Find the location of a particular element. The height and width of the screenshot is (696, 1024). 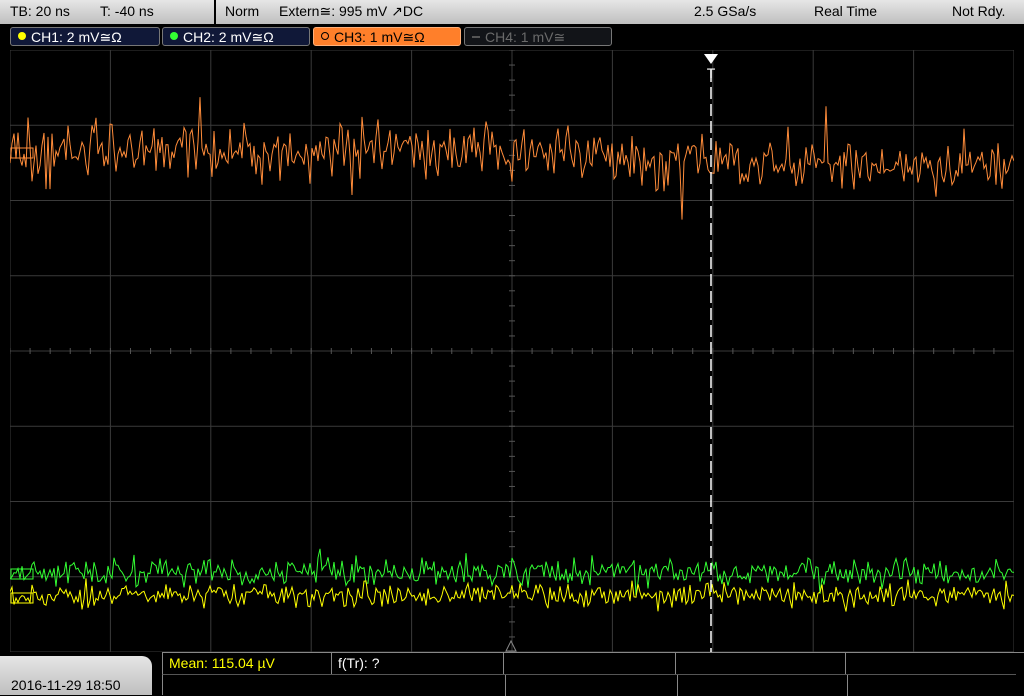

channel-3-button: CH3: 1 mV≅Ω is located at coordinates (387, 36).